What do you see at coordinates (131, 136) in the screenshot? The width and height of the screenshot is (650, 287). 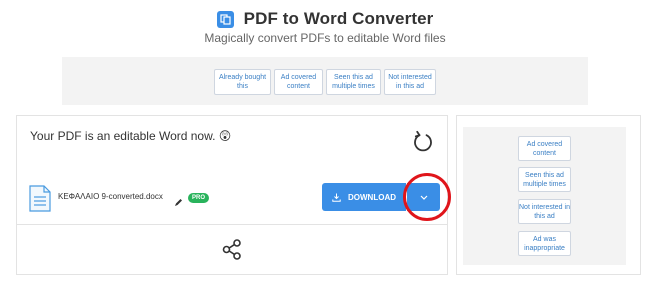 I see `conversion-status: Your PDF is an editable Word now. 😲` at bounding box center [131, 136].